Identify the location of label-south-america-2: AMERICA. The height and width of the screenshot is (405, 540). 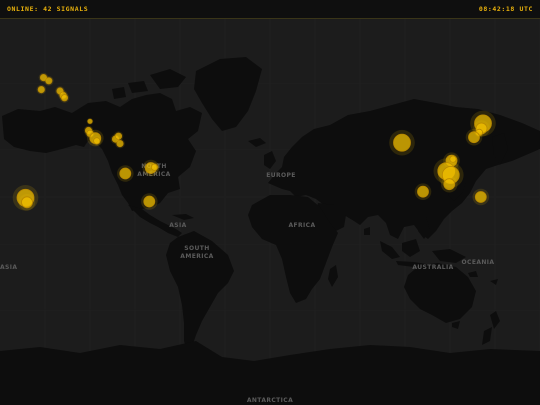
(196, 256).